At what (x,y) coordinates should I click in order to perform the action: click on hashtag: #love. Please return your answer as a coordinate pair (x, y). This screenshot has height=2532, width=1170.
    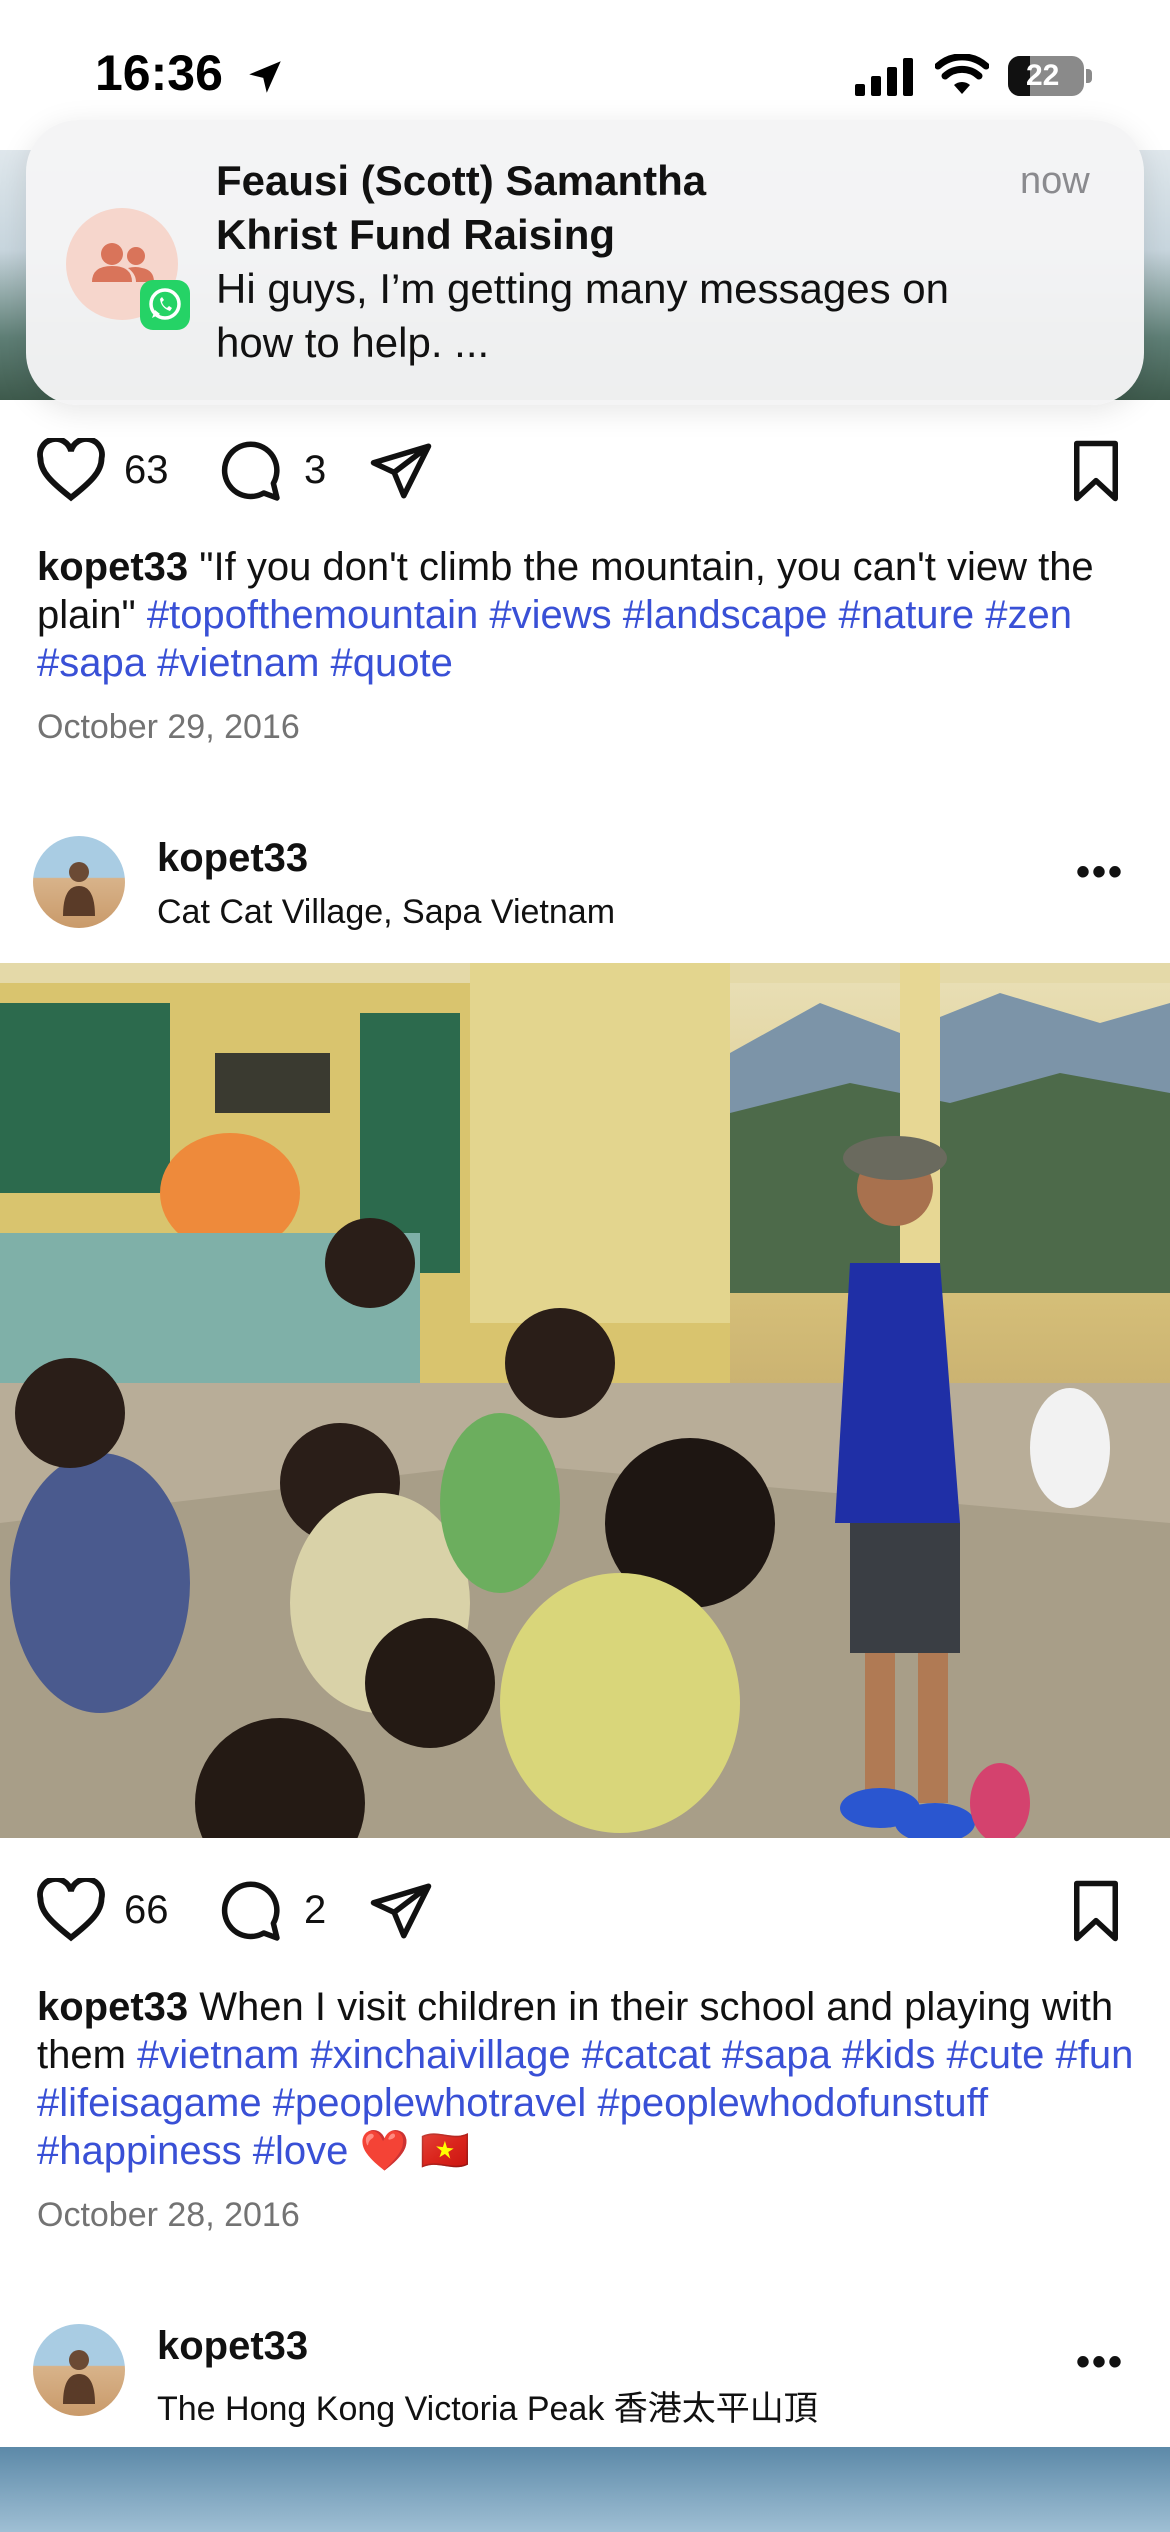
    Looking at the image, I should click on (301, 2151).